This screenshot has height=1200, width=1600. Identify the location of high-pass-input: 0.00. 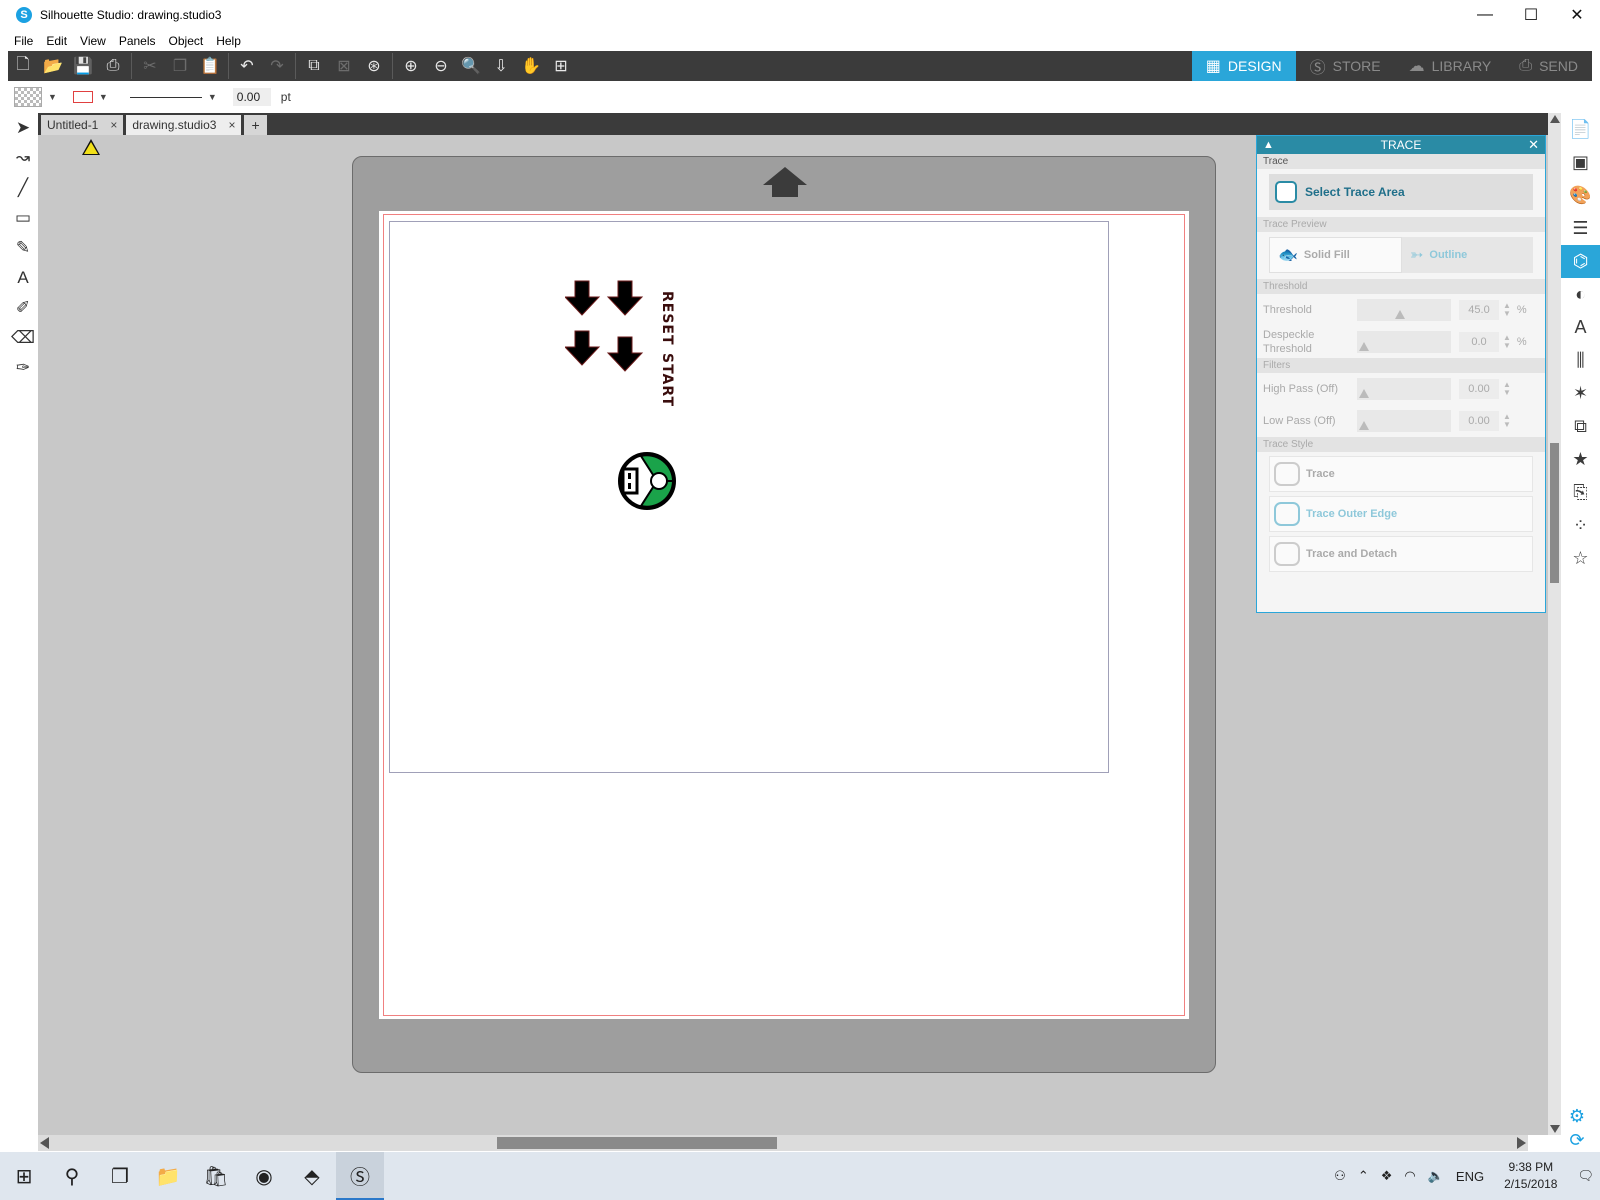
(1479, 389).